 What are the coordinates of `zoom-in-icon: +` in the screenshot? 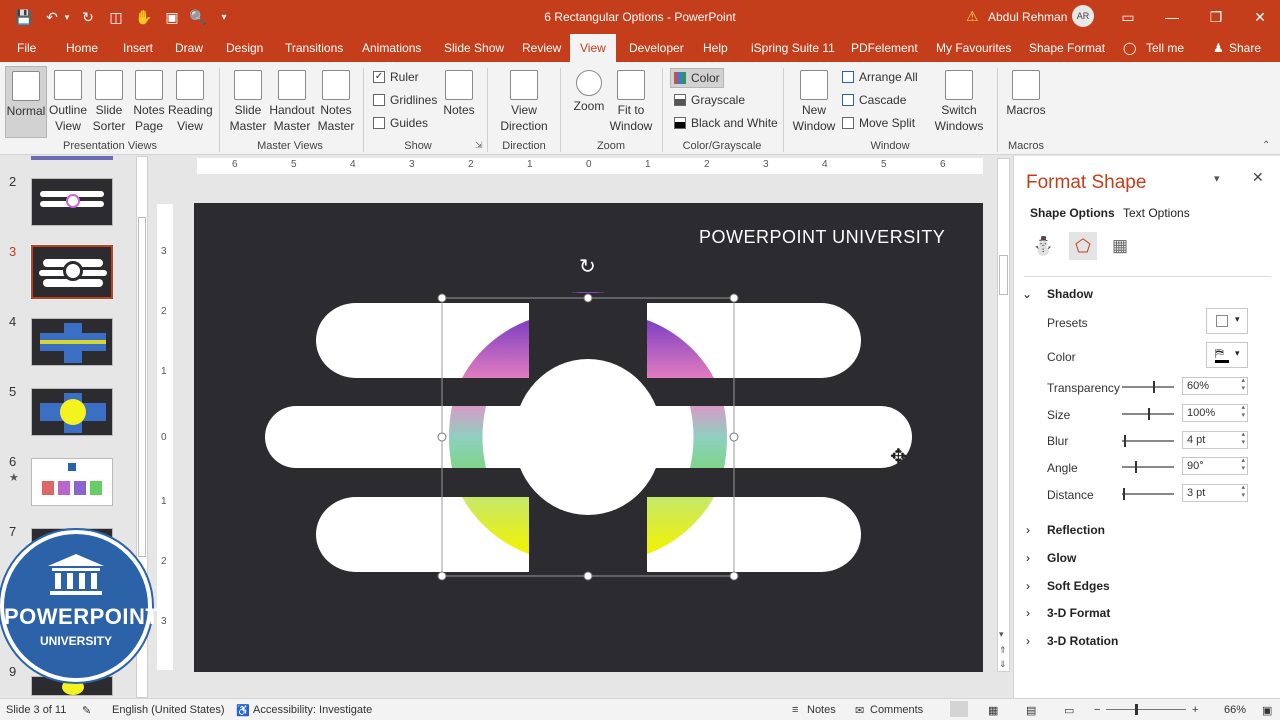 It's located at (1195, 710).